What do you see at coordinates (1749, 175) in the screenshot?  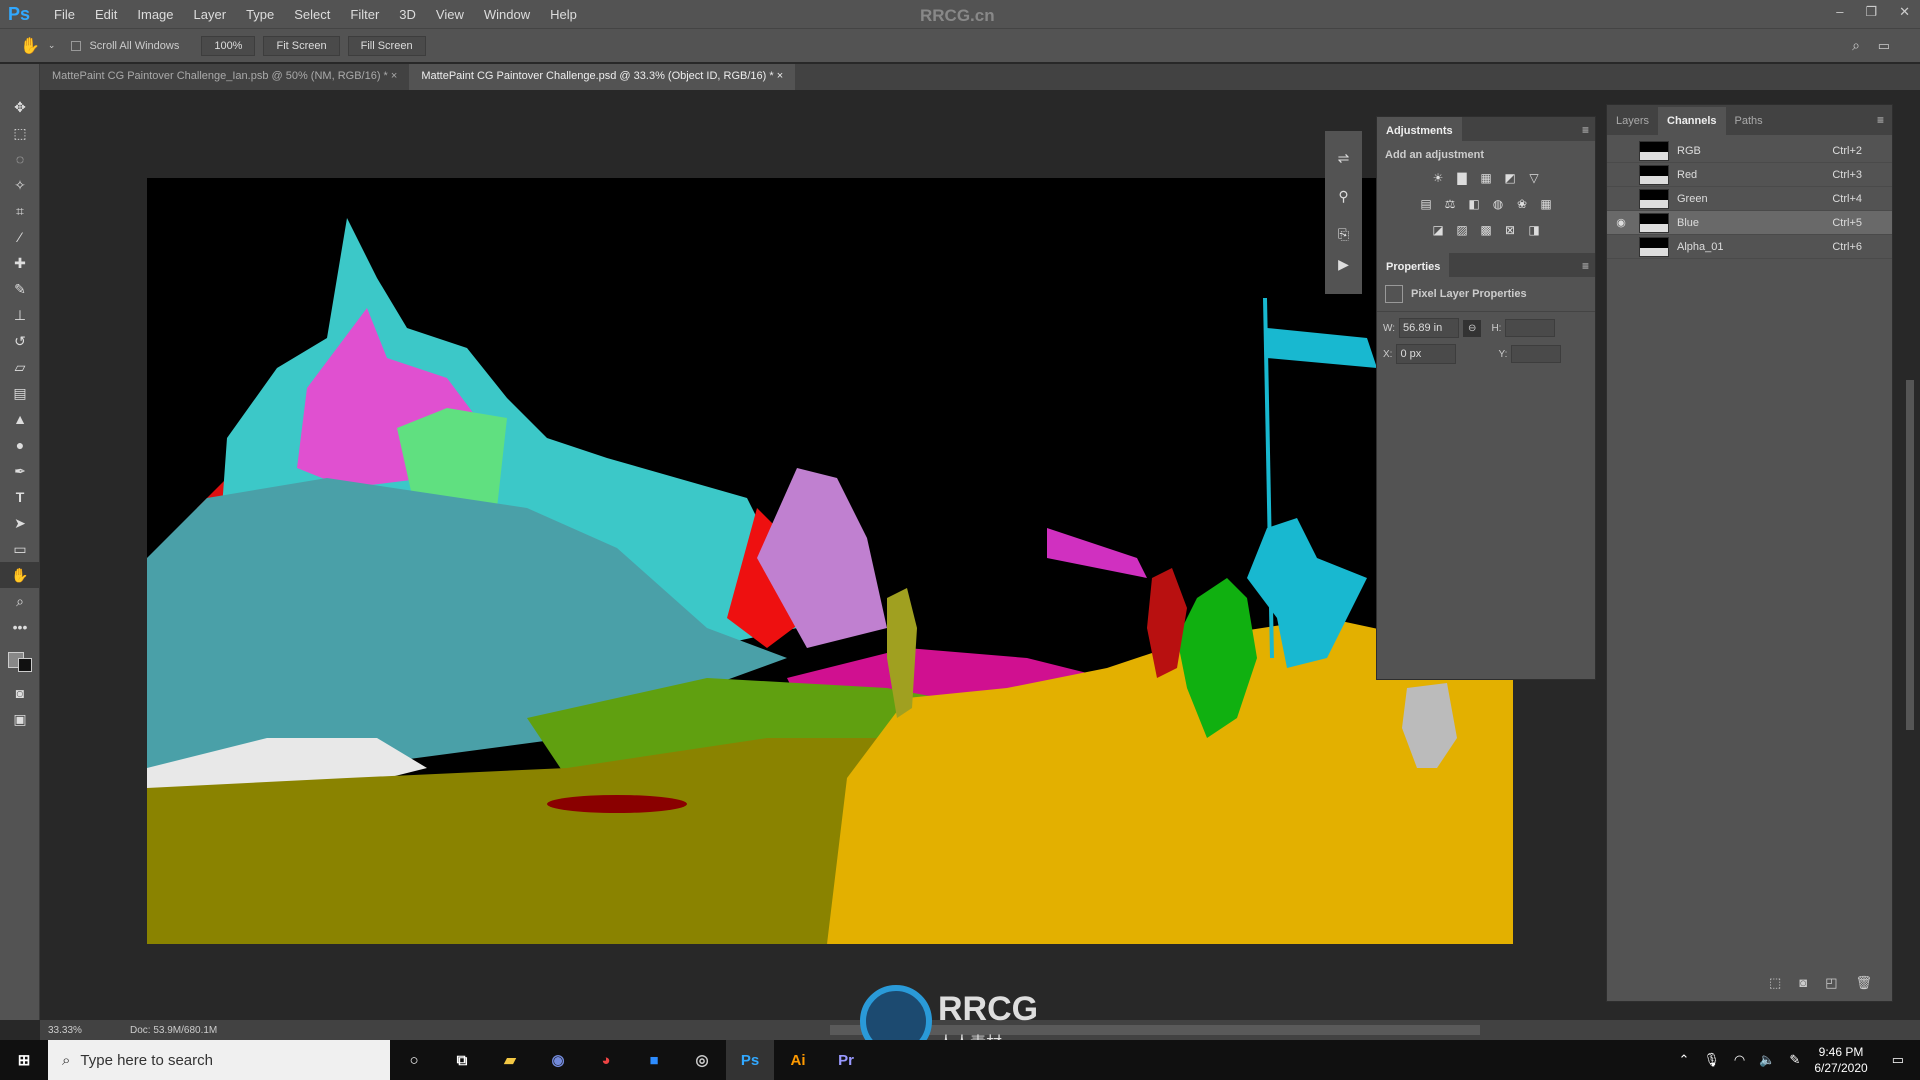 I see `channel-row-red: Red Ctrl+3` at bounding box center [1749, 175].